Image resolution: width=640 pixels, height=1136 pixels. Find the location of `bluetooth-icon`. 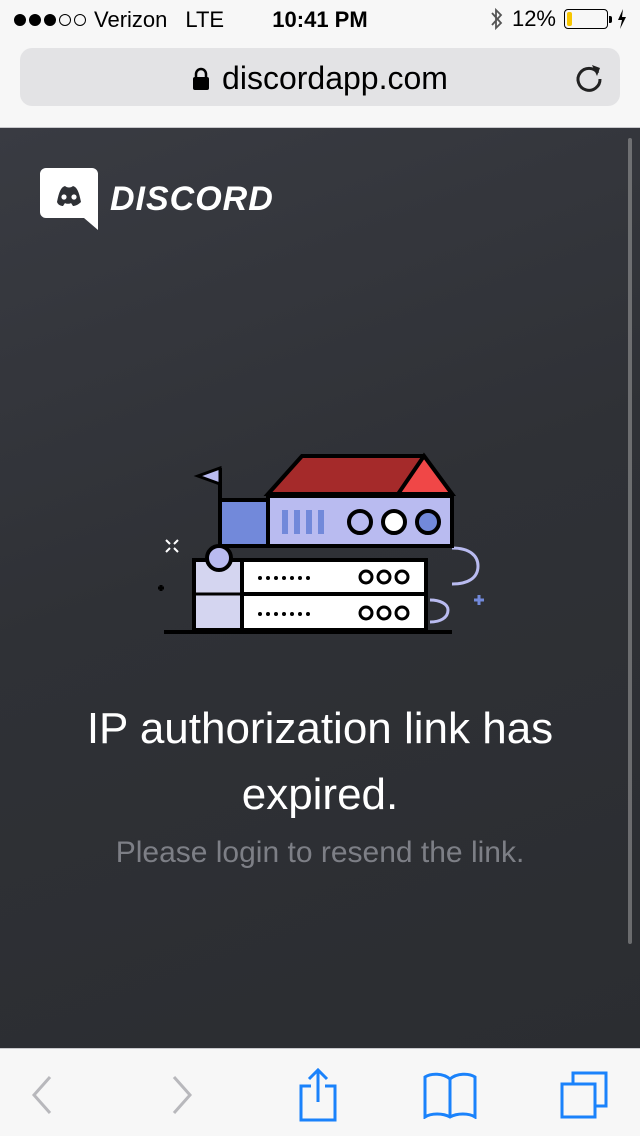

bluetooth-icon is located at coordinates (497, 19).